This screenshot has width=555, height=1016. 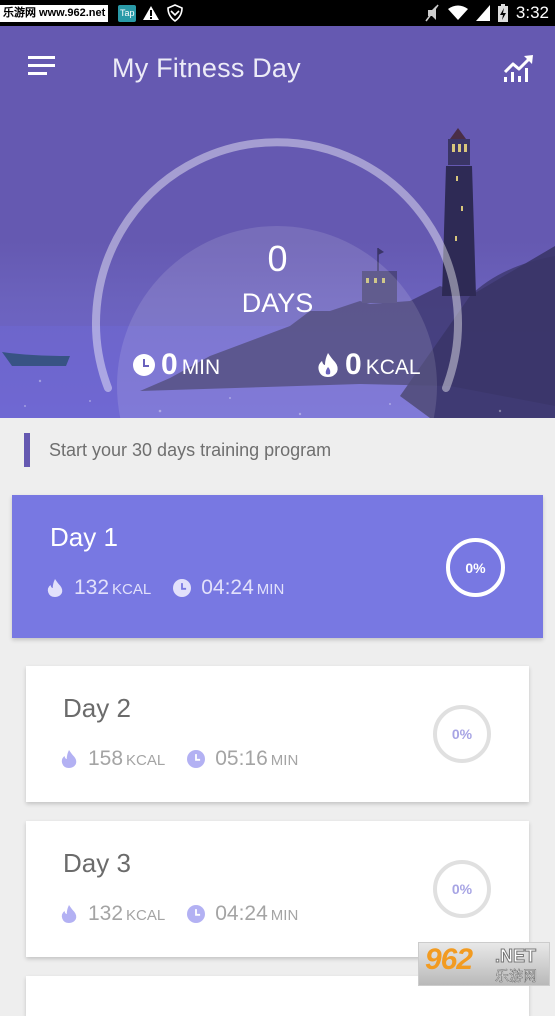 I want to click on day-card-3: Day 3 132 KCAL 04:24 MIN 0%, so click(x=277, y=889).